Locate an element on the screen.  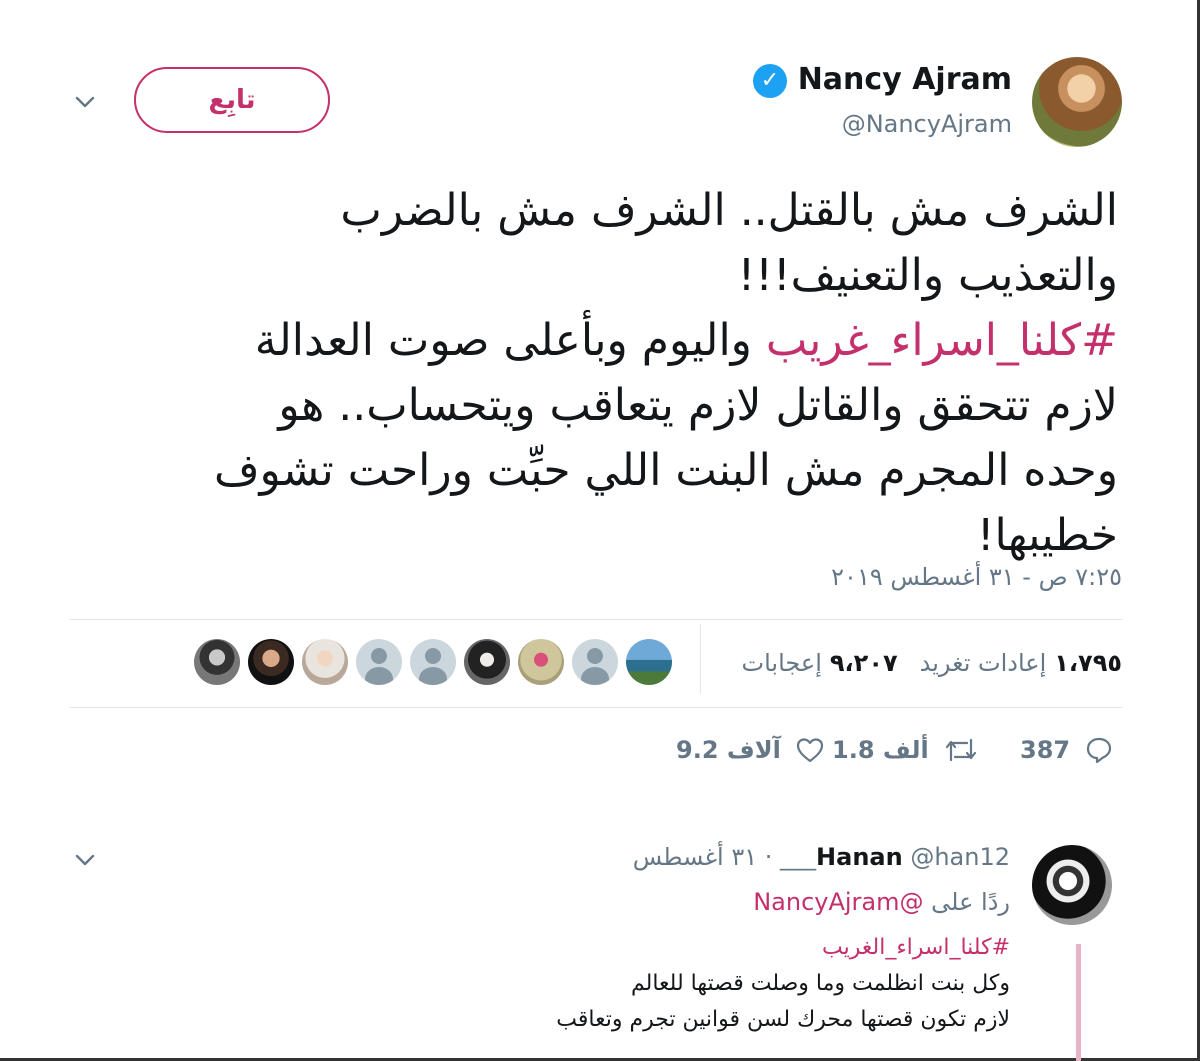
like-action-count: 9.2 آلاف is located at coordinates (728, 750).